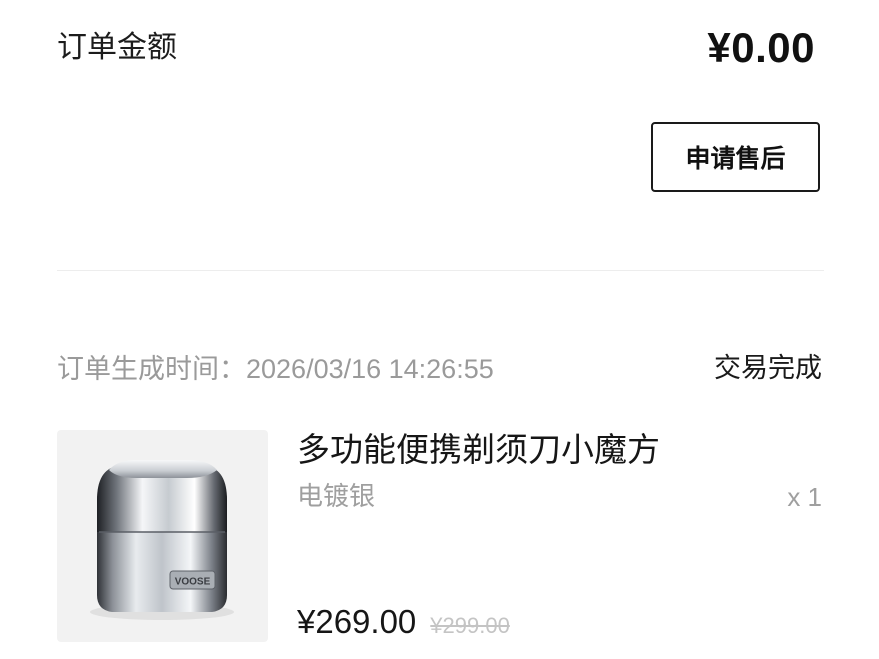 This screenshot has height=659, width=879. Describe the element at coordinates (117, 47) in the screenshot. I see `order-amount-label: 订单金额` at that location.